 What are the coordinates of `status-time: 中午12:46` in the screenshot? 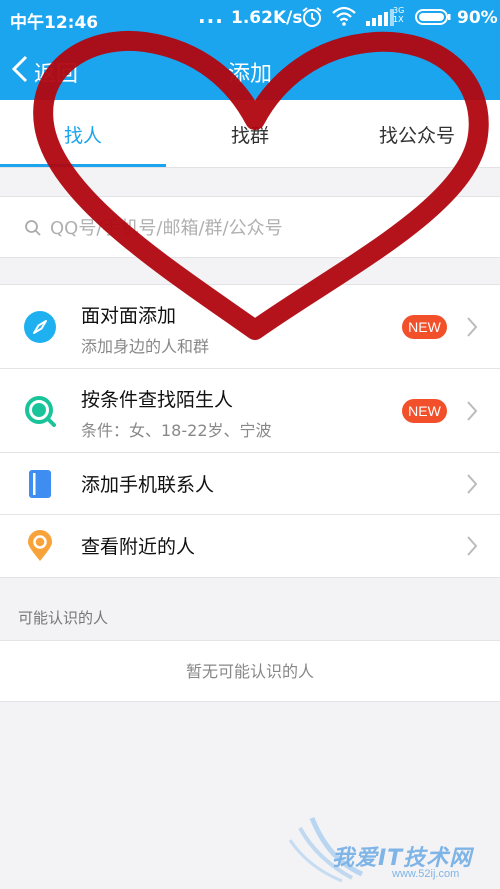 It's located at (54, 23).